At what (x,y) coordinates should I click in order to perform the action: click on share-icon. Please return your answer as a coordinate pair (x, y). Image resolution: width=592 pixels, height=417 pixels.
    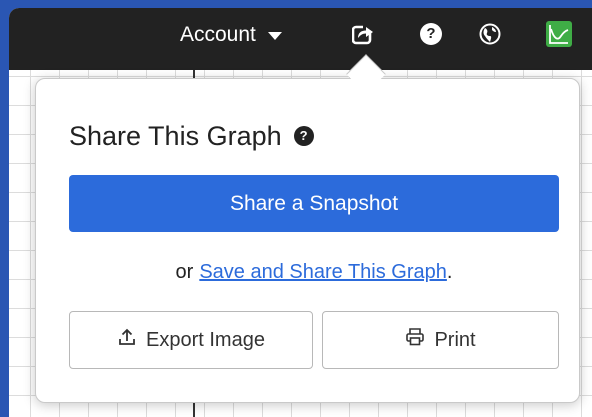
    Looking at the image, I should click on (363, 34).